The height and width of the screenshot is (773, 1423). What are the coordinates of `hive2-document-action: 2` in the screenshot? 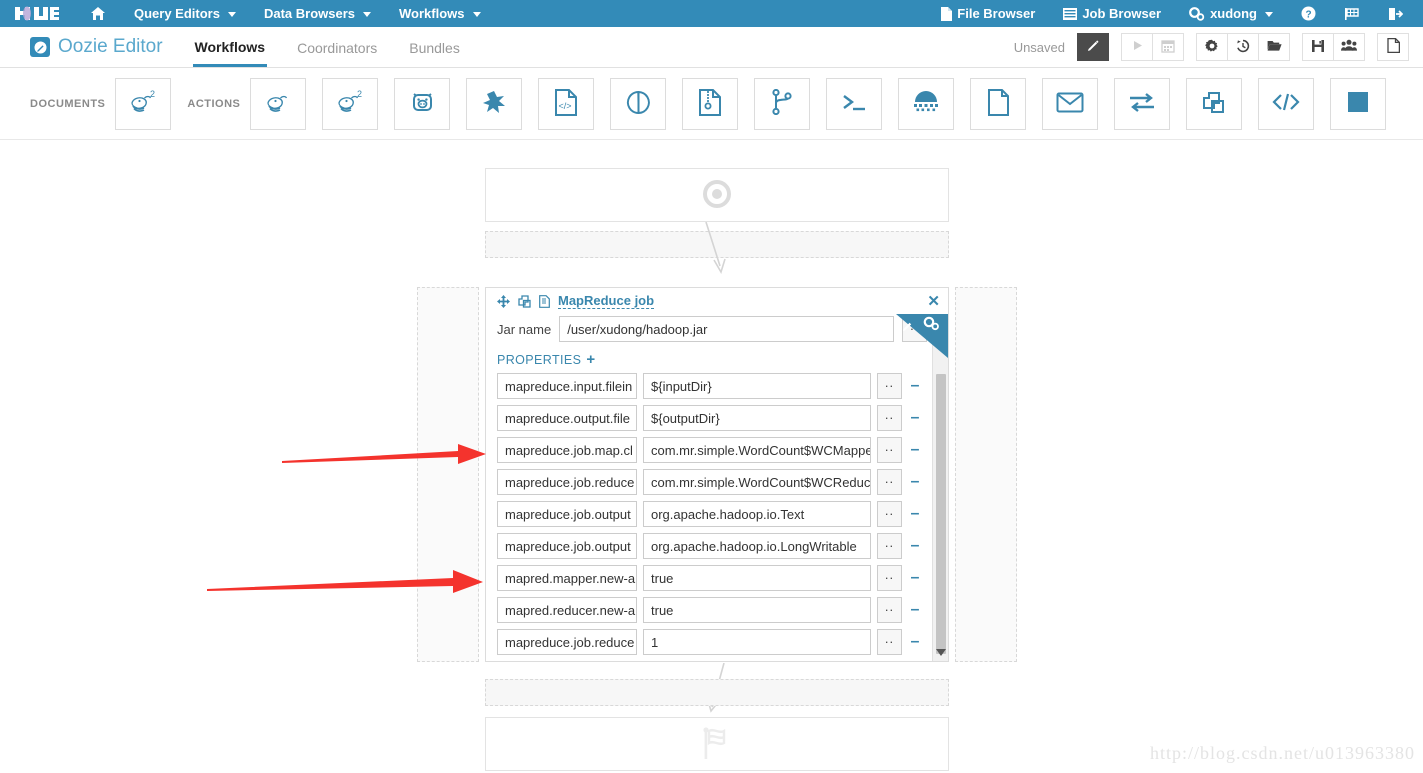 It's located at (143, 103).